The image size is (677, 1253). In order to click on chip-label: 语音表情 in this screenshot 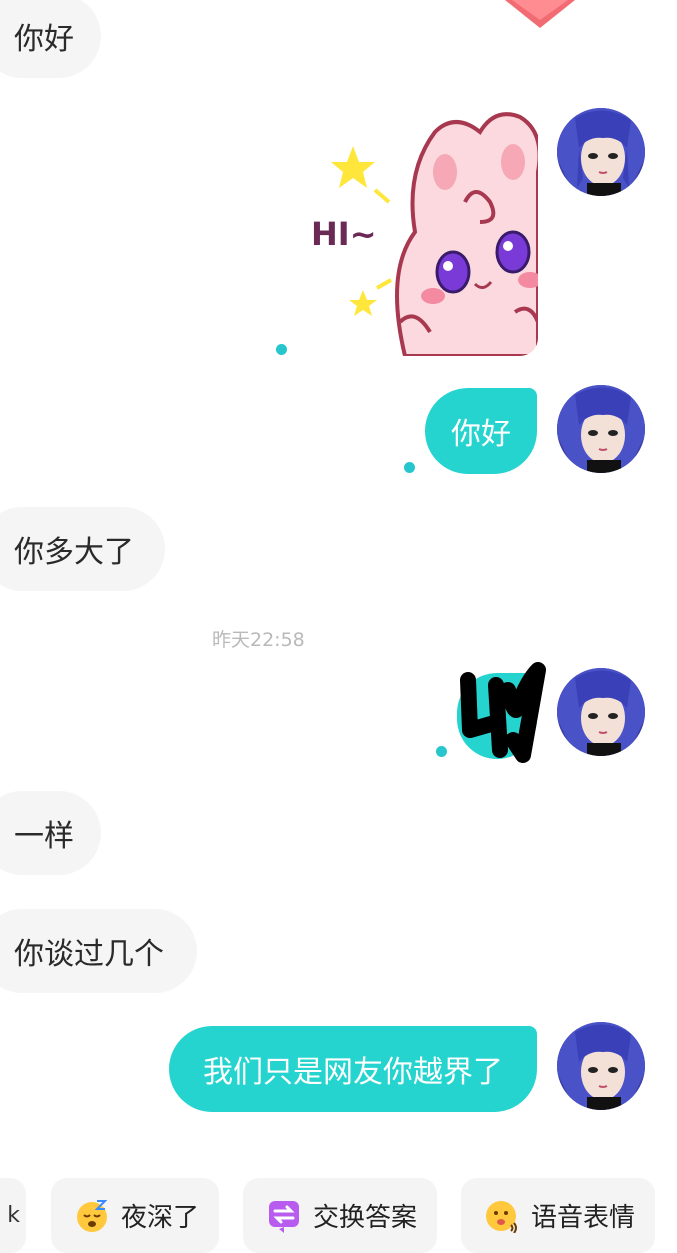, I will do `click(583, 1218)`.